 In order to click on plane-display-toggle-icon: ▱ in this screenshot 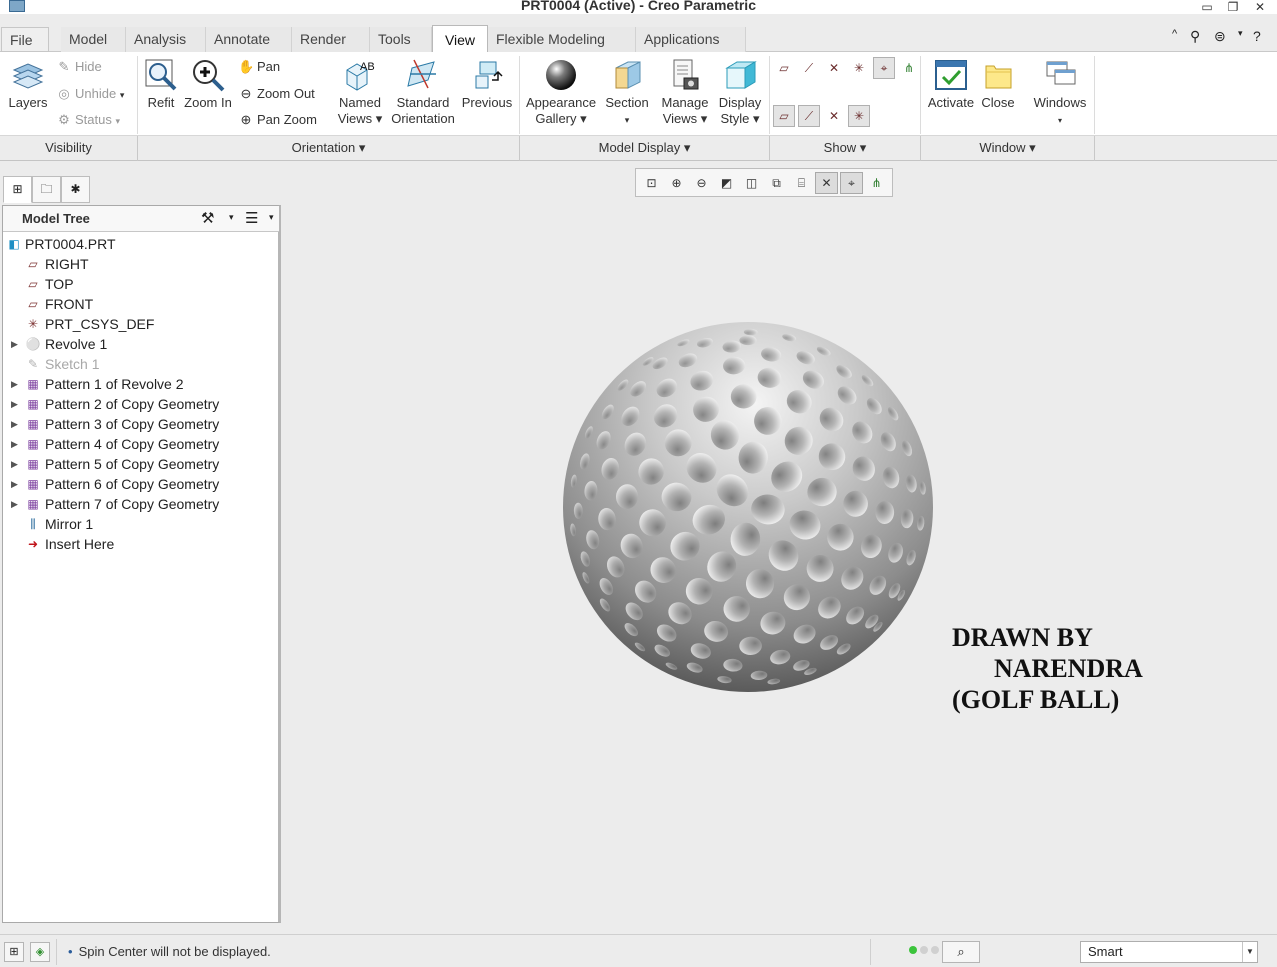, I will do `click(784, 68)`.